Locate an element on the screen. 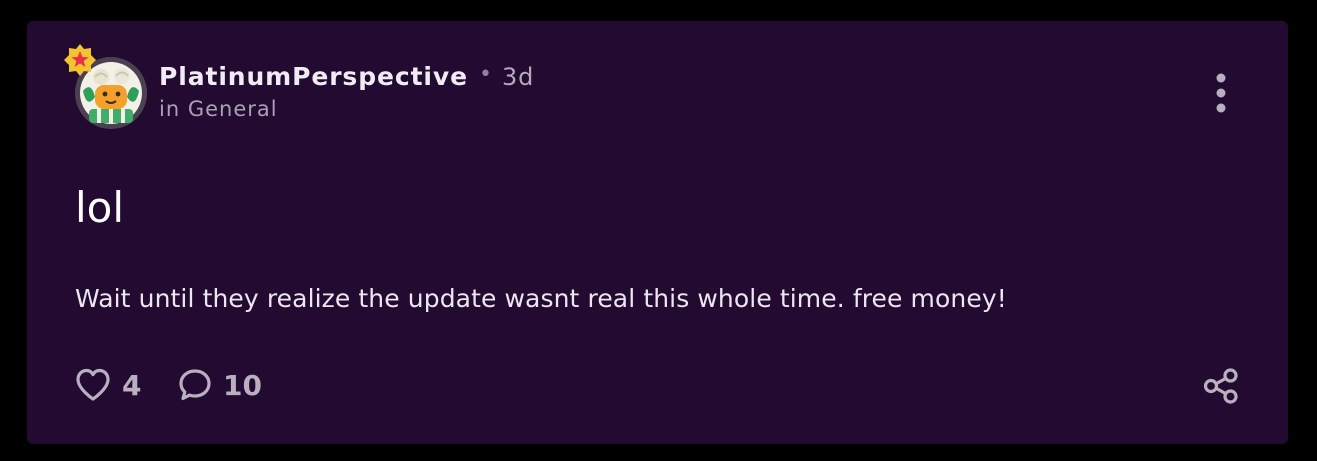 The width and height of the screenshot is (1317, 461). more-vertical-icon is located at coordinates (1221, 93).